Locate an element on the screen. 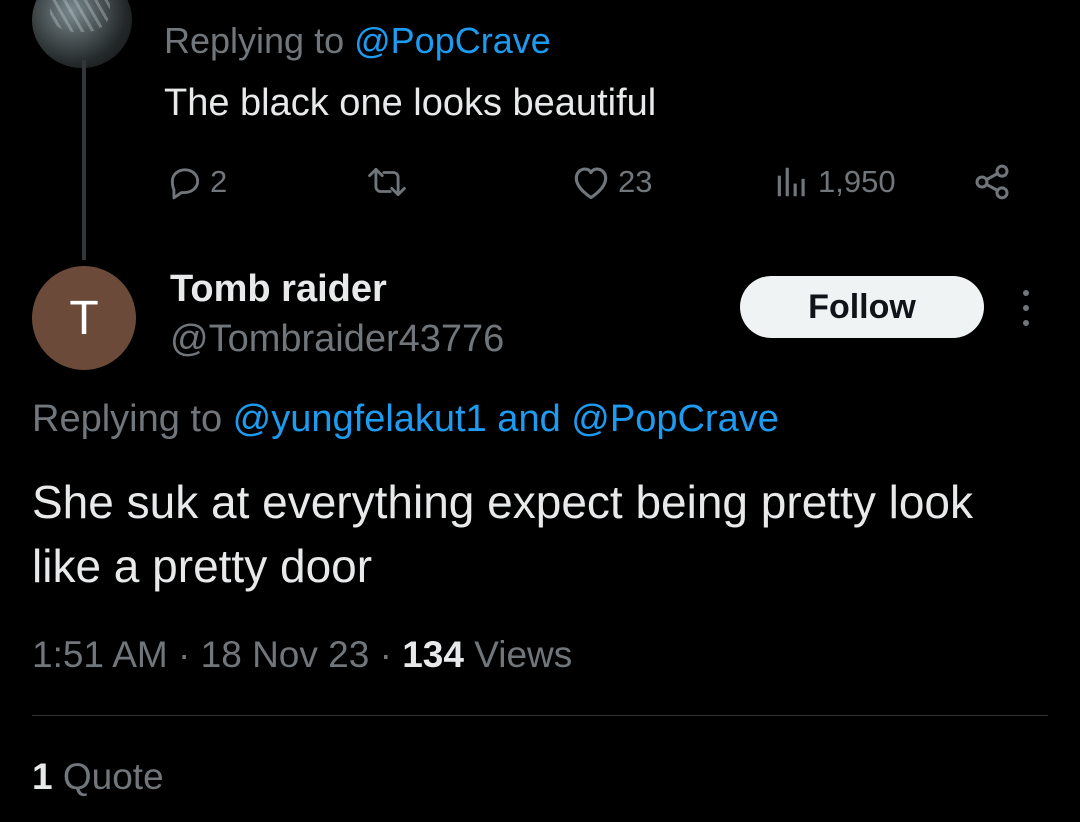 Image resolution: width=1080 pixels, height=822 pixels. views-count: 1,950 is located at coordinates (857, 181).